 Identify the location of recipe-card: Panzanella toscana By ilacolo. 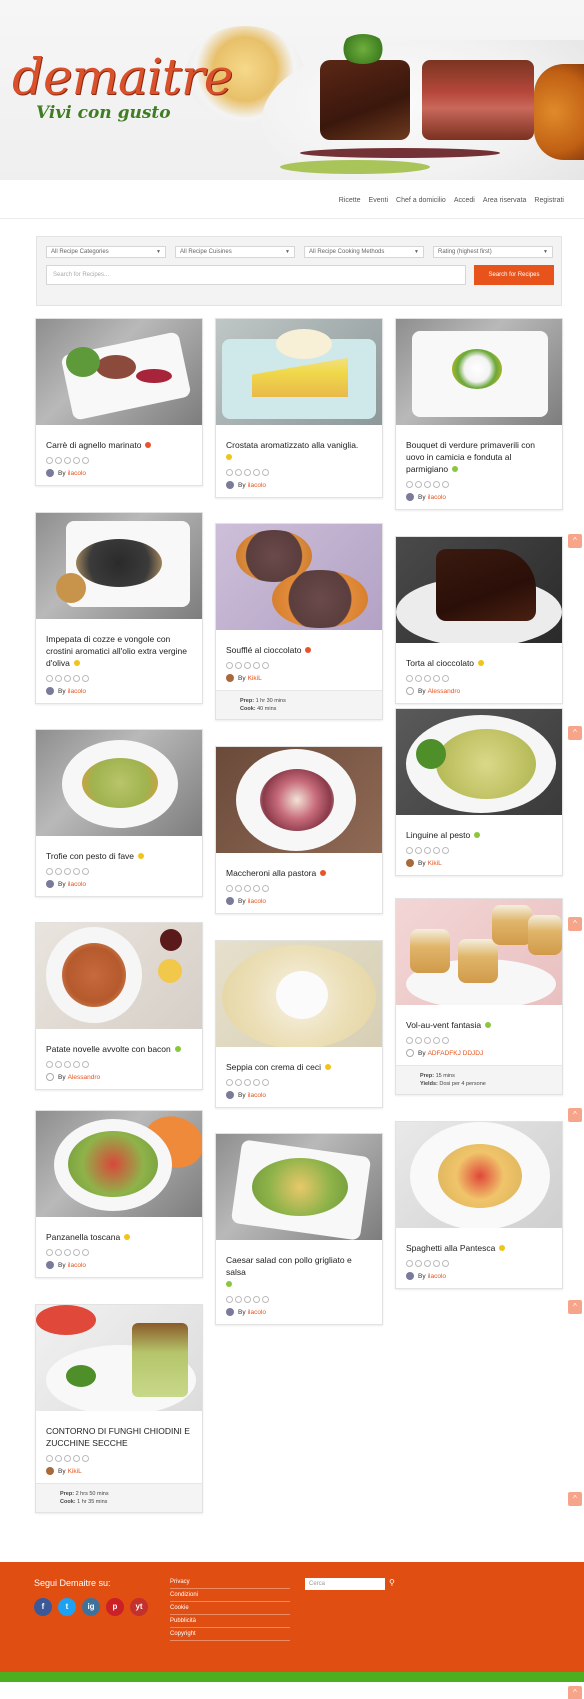
(119, 1194).